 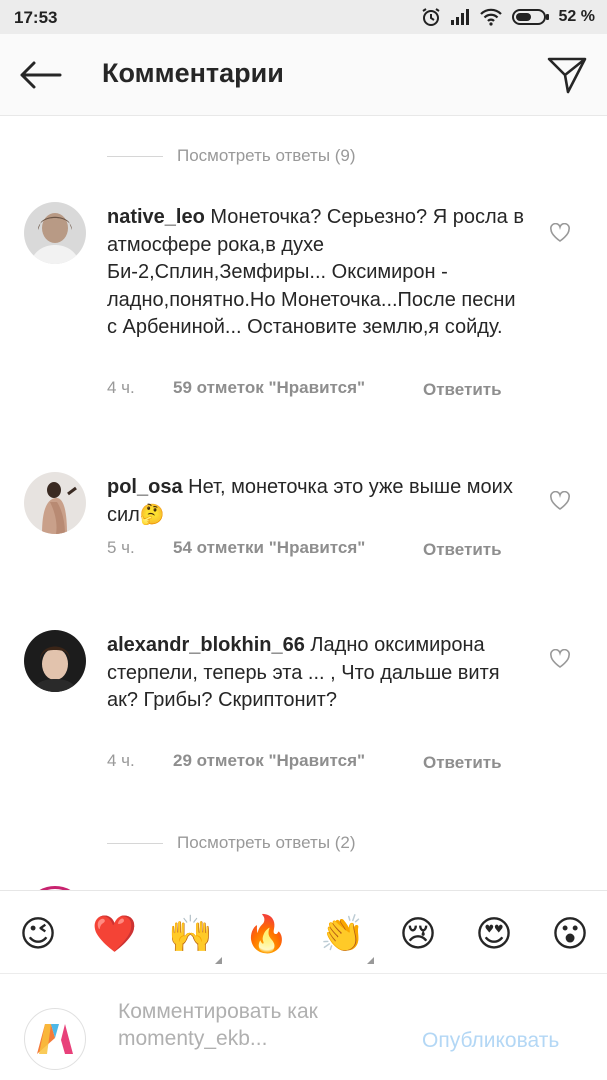 What do you see at coordinates (303, 75) in the screenshot?
I see `app-header: Комментарии` at bounding box center [303, 75].